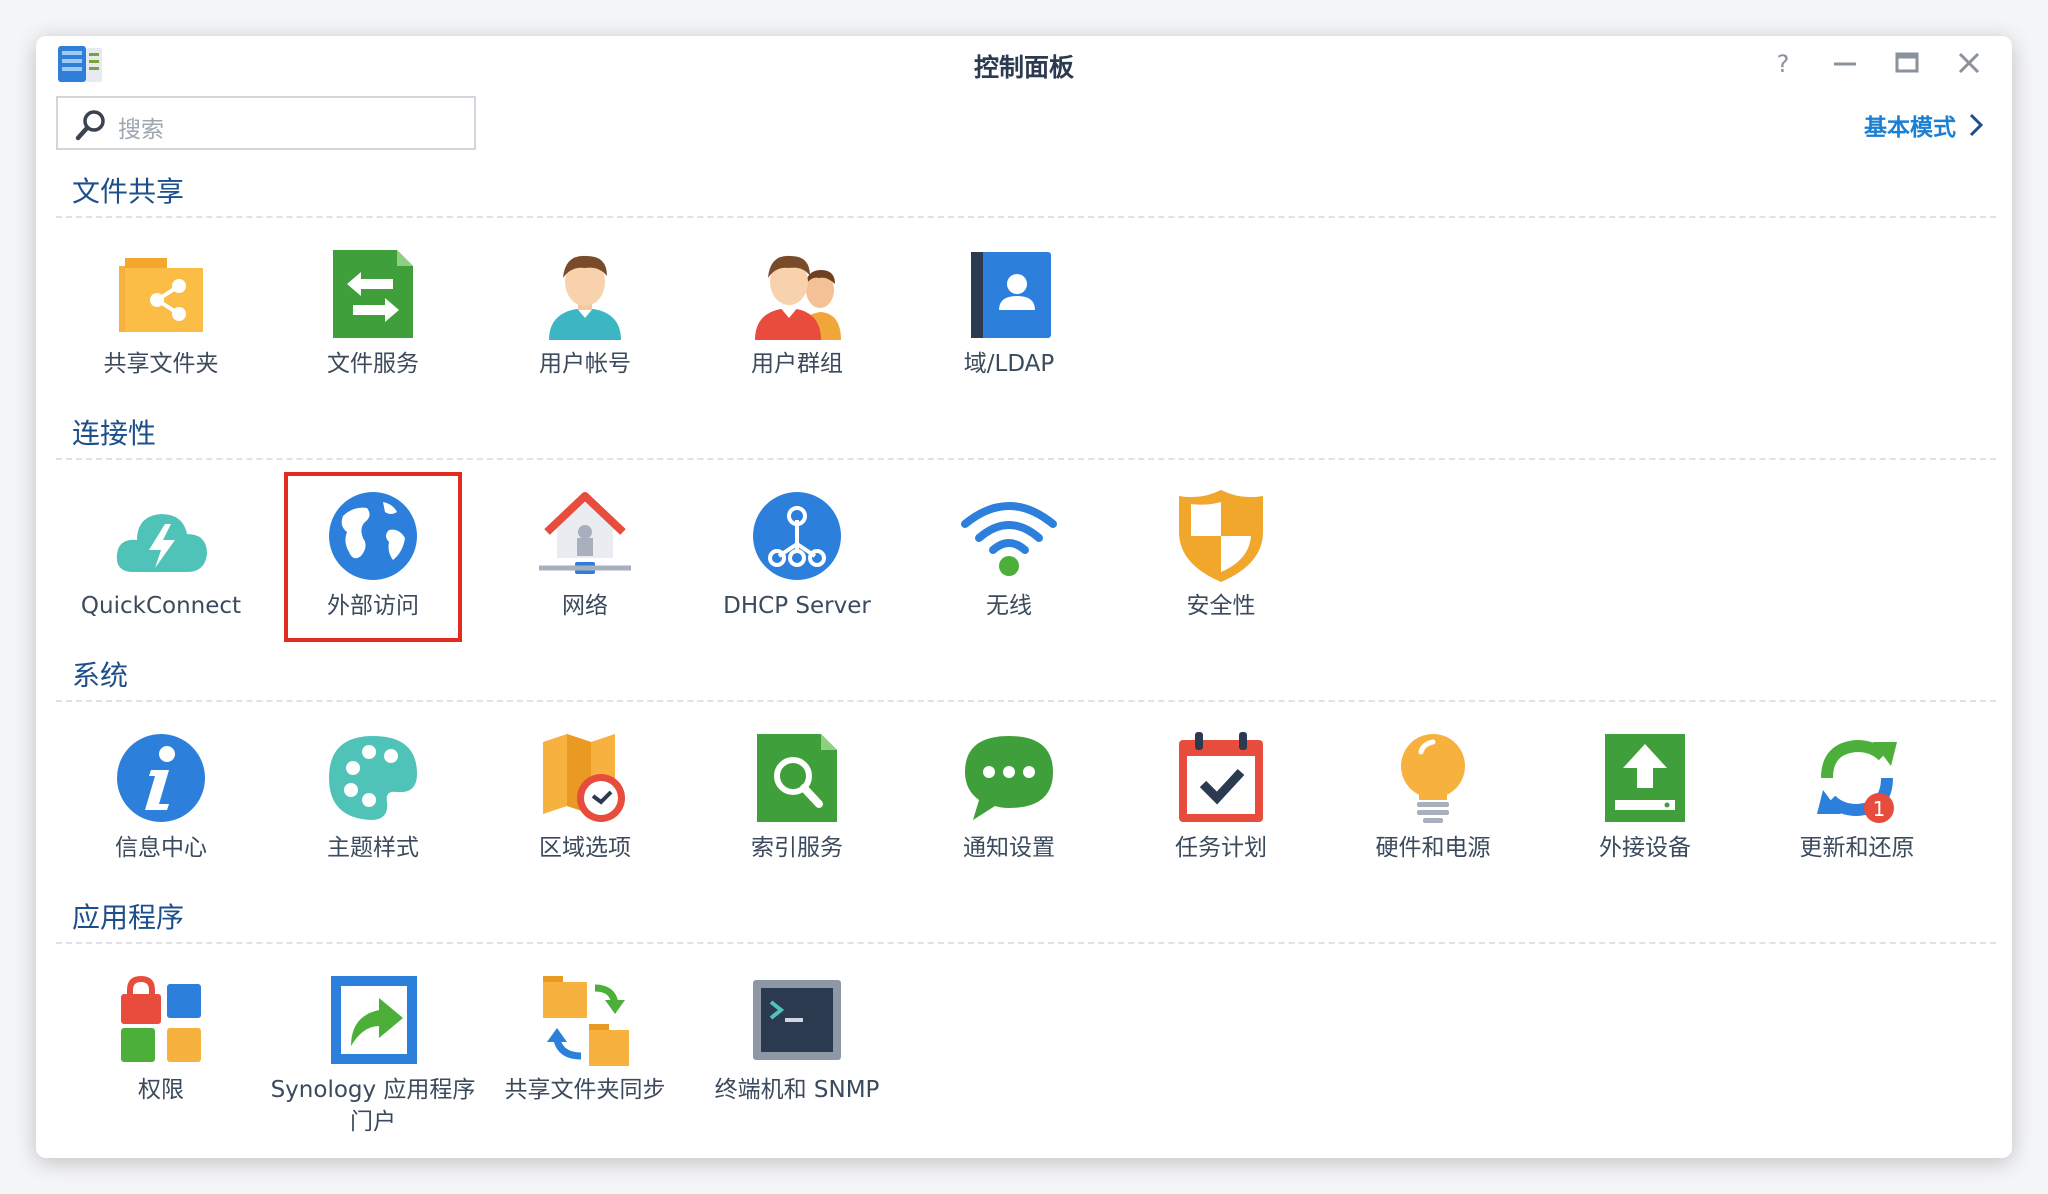 This screenshot has width=2048, height=1194. What do you see at coordinates (586, 1021) in the screenshot?
I see `folder-sync-icon` at bounding box center [586, 1021].